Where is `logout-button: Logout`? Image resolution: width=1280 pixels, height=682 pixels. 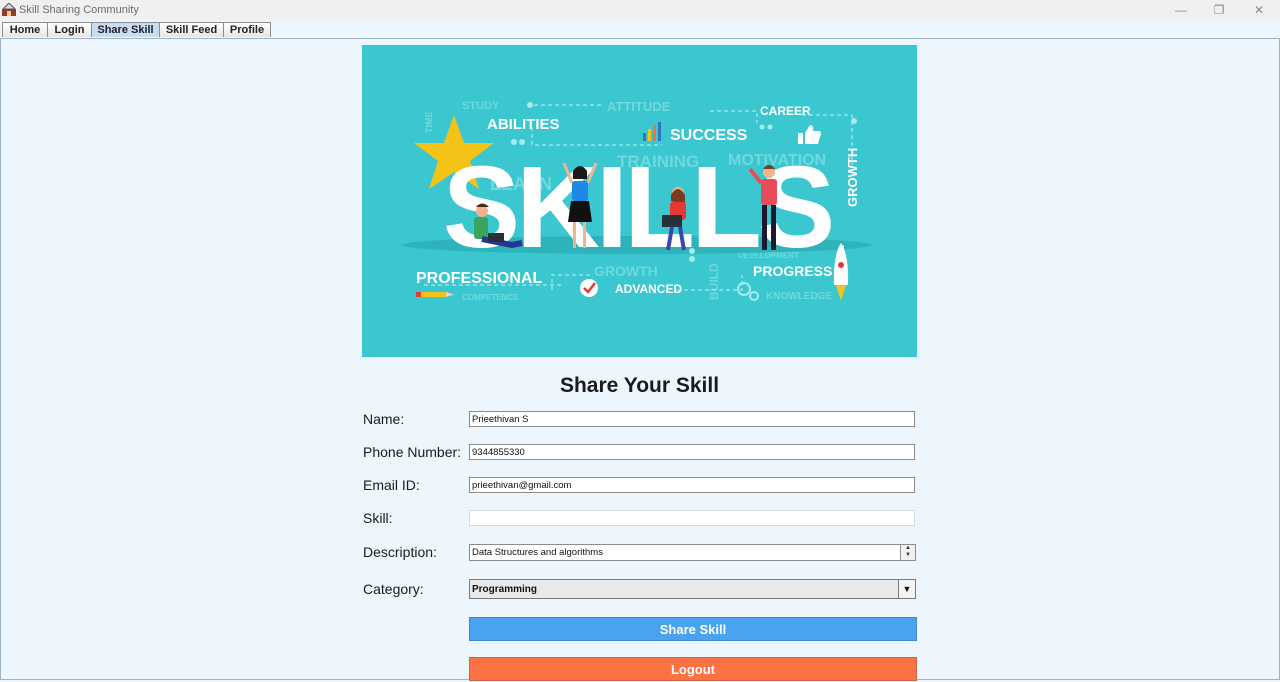 logout-button: Logout is located at coordinates (693, 669).